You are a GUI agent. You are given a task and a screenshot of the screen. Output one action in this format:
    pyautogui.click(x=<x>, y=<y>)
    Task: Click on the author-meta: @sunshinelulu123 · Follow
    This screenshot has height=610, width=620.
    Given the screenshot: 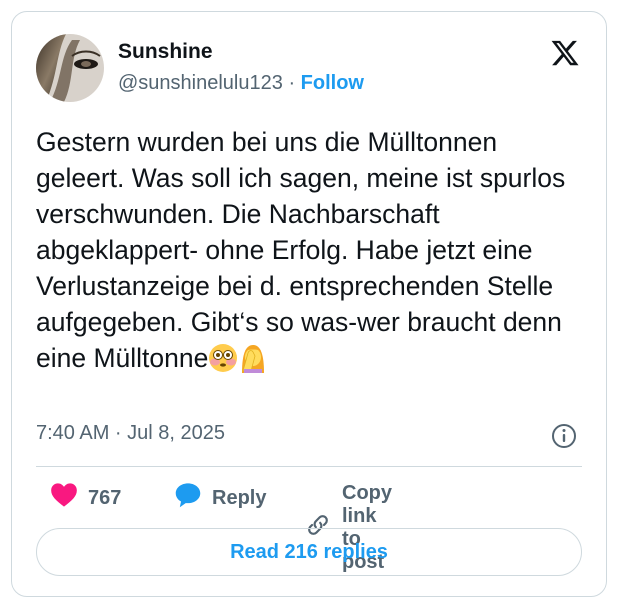 What is the action you would take?
    pyautogui.click(x=241, y=83)
    